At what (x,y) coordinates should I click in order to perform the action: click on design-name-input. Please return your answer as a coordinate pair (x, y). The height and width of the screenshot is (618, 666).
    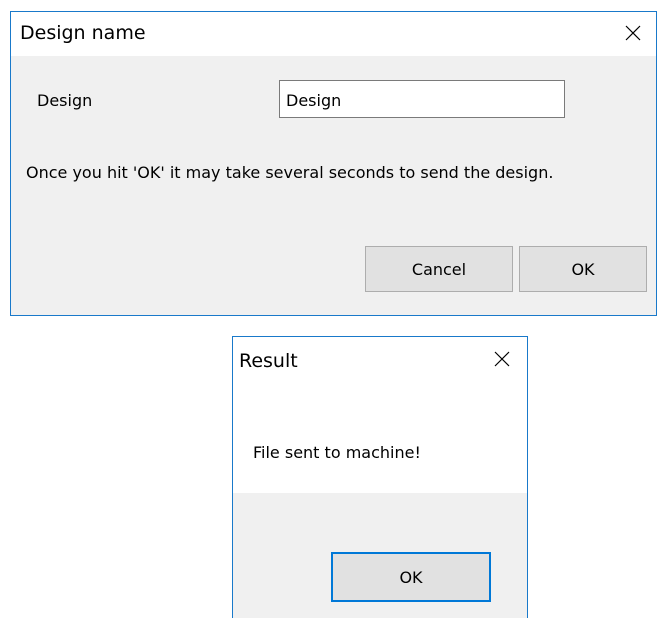
    Looking at the image, I should click on (422, 99).